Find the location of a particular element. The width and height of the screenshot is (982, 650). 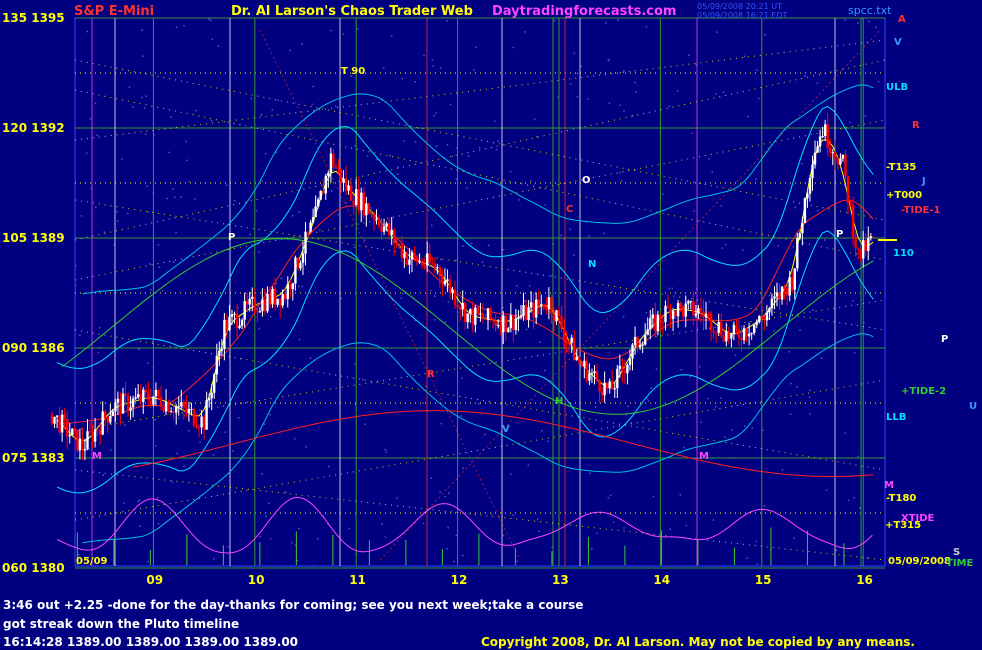

right-label: -T180 is located at coordinates (901, 498).